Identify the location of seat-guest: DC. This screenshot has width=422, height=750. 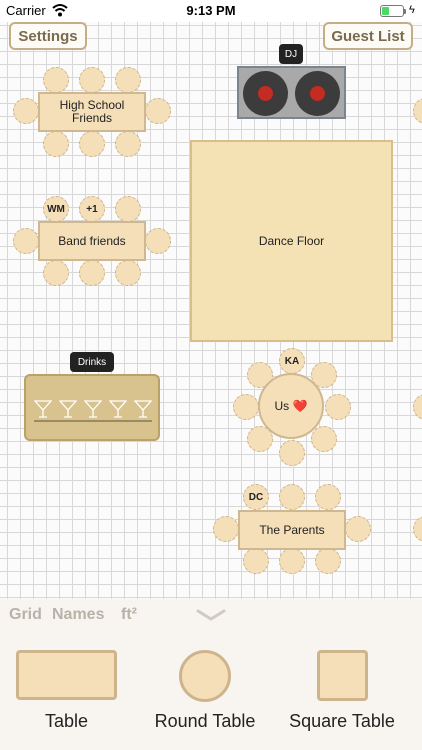
(256, 497).